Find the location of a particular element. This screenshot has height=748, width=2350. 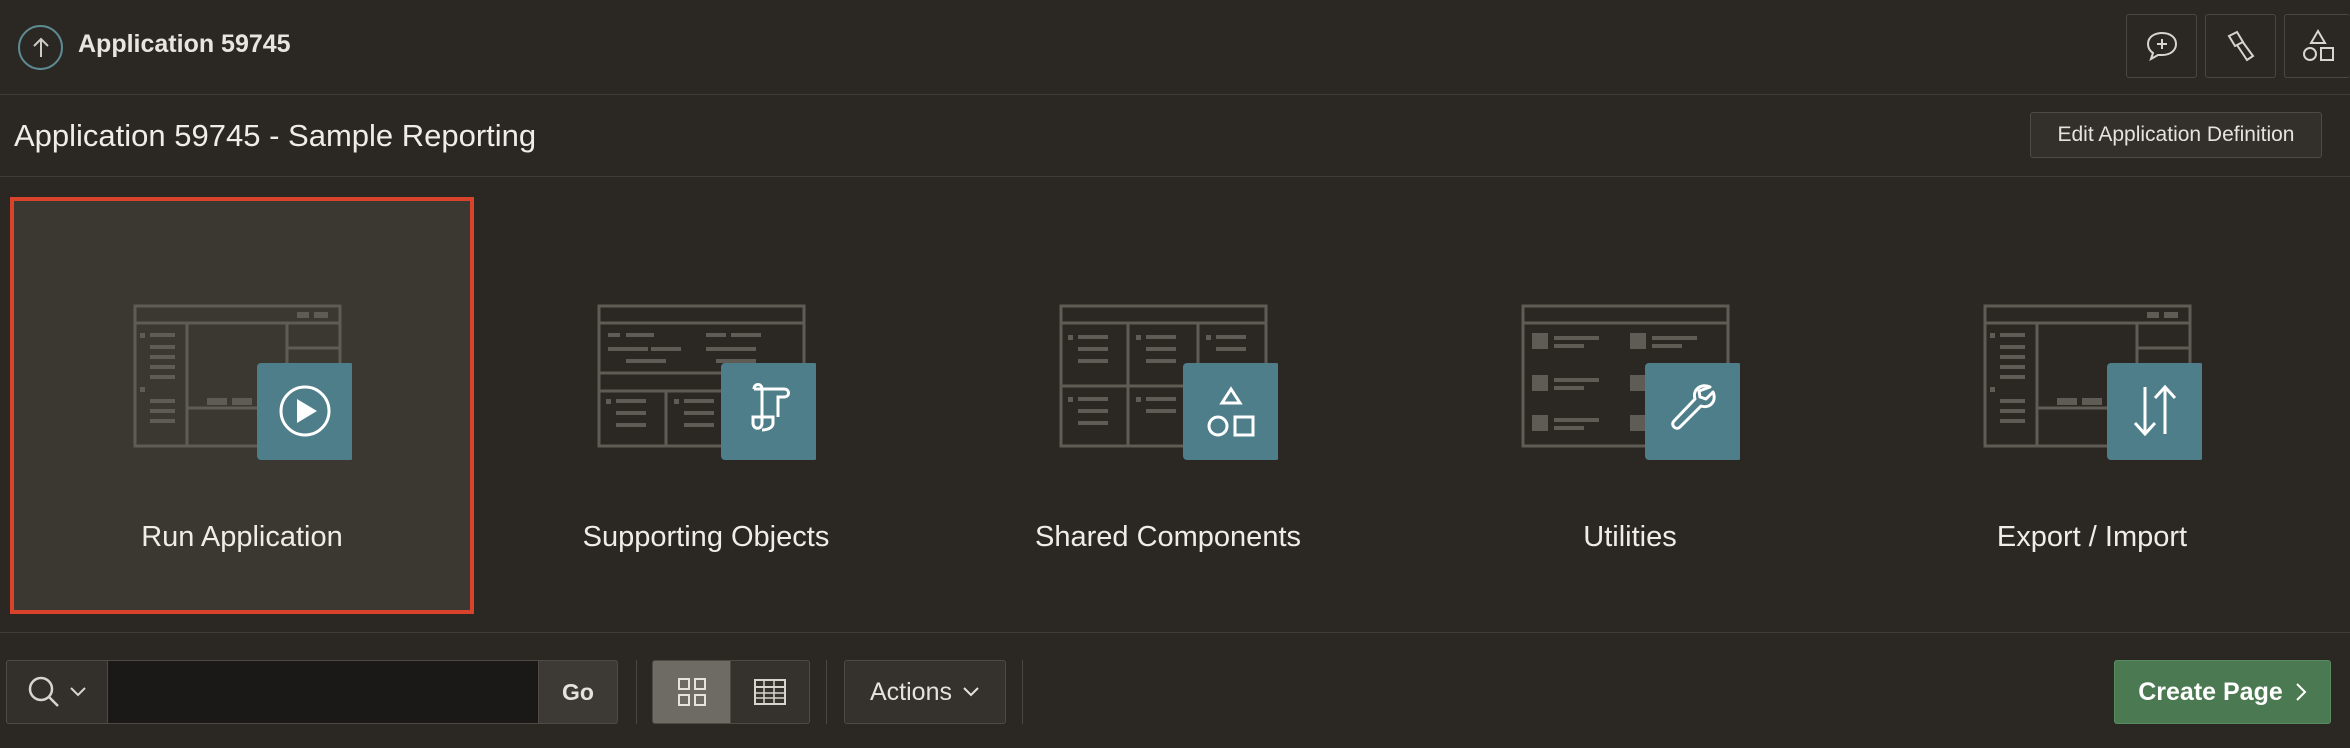

shapes-icon is located at coordinates (2318, 45).